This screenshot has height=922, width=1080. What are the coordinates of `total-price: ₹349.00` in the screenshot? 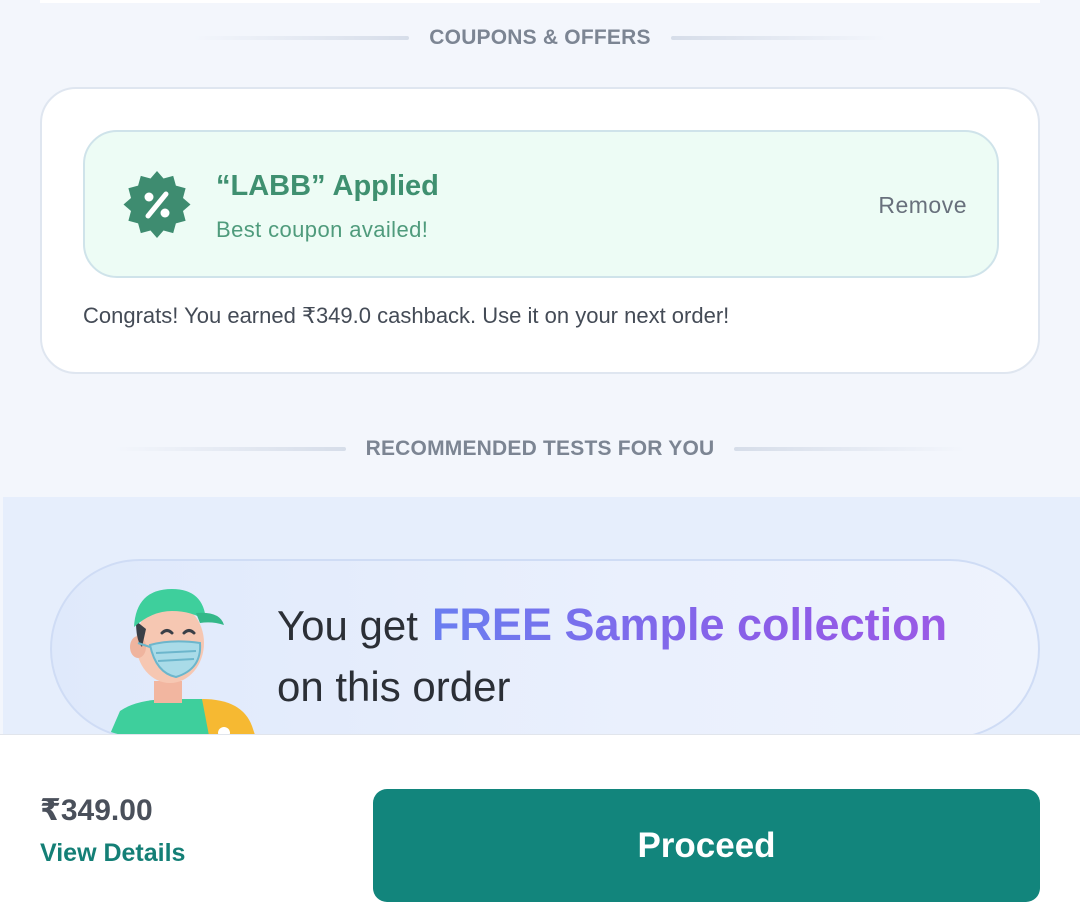 It's located at (96, 810).